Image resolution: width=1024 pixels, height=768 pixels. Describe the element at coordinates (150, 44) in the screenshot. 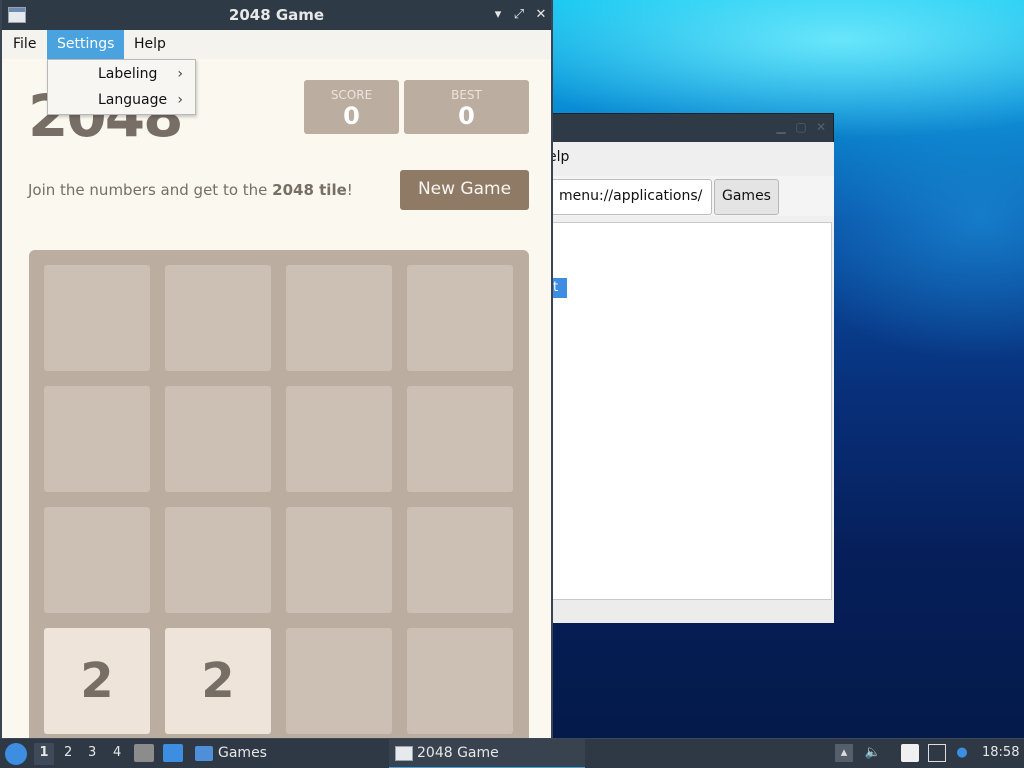

I see `menu-help: Help` at that location.